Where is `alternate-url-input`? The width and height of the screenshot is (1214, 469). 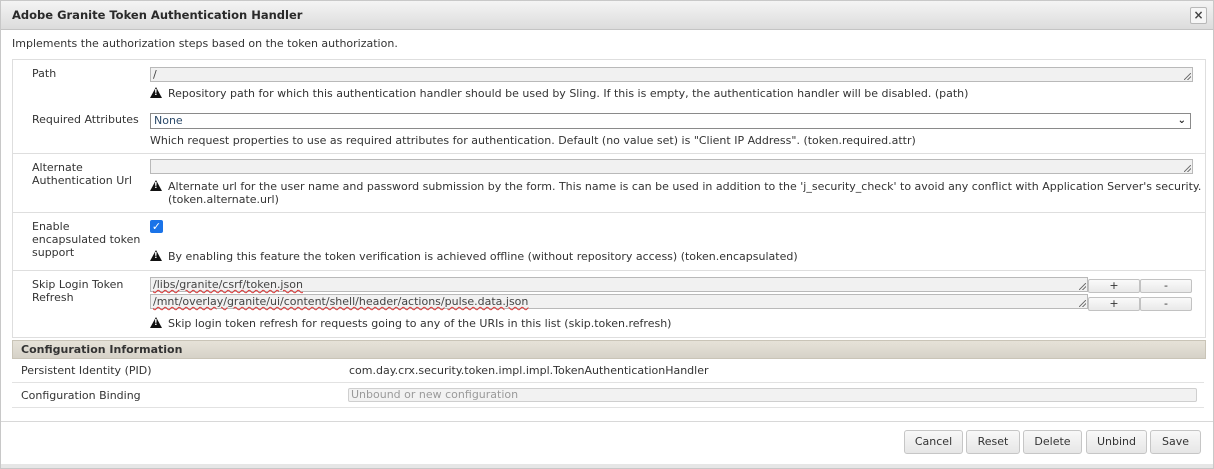
alternate-url-input is located at coordinates (671, 166).